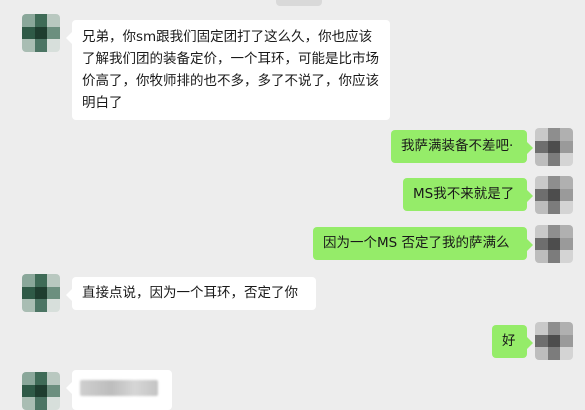 The image size is (585, 410). I want to click on outgoing-message-bubble: 因为一个MS 否定了我的萨满么, so click(423, 243).